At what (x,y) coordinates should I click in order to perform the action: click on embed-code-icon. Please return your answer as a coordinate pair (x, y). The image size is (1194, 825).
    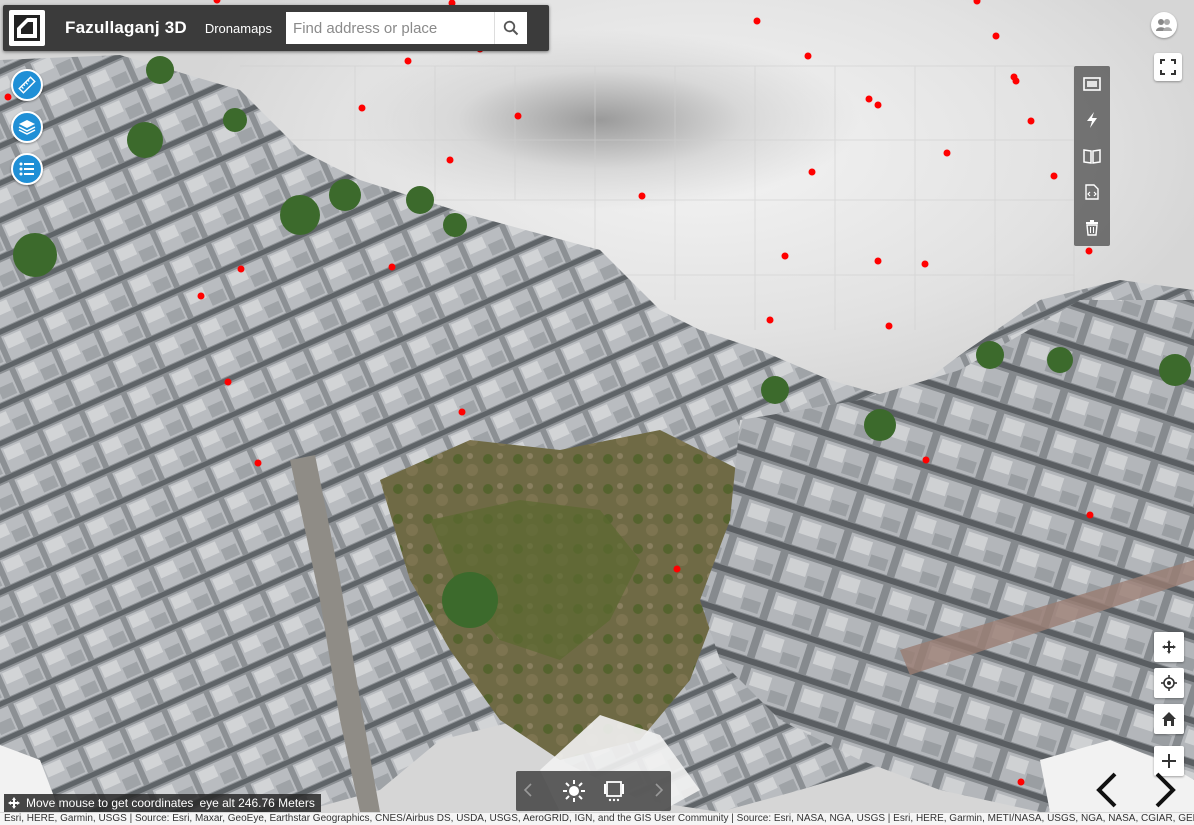
    Looking at the image, I should click on (1092, 192).